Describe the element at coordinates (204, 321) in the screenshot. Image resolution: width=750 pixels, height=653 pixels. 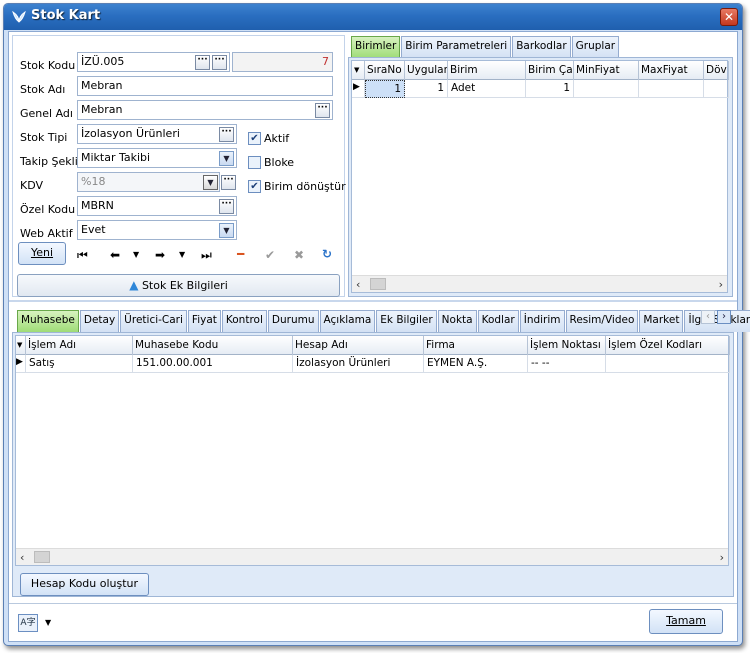
I see `tab-fiyat: Fiyat` at that location.